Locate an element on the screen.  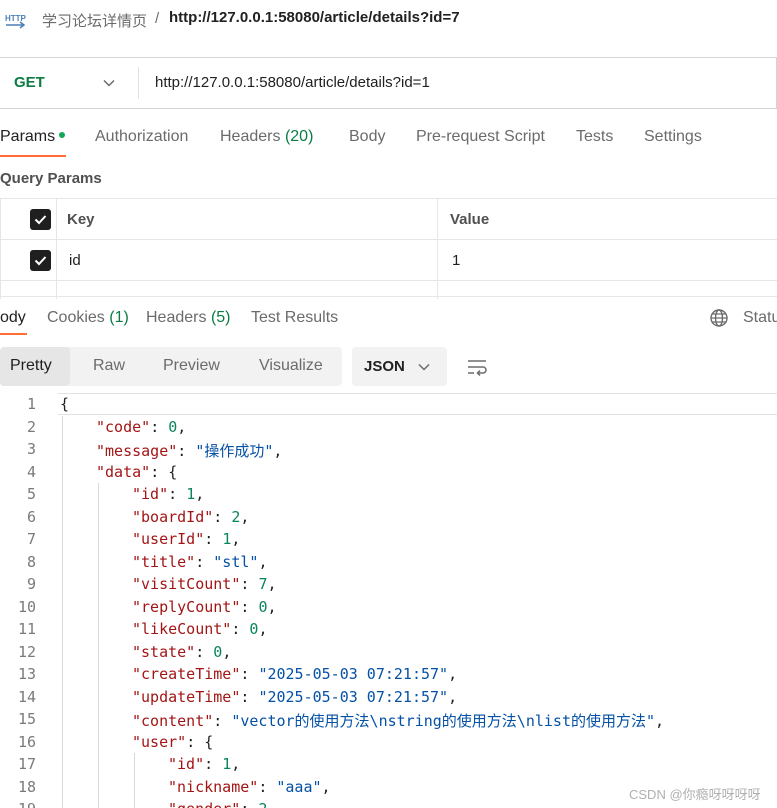
key-column-header: Key is located at coordinates (81, 219).